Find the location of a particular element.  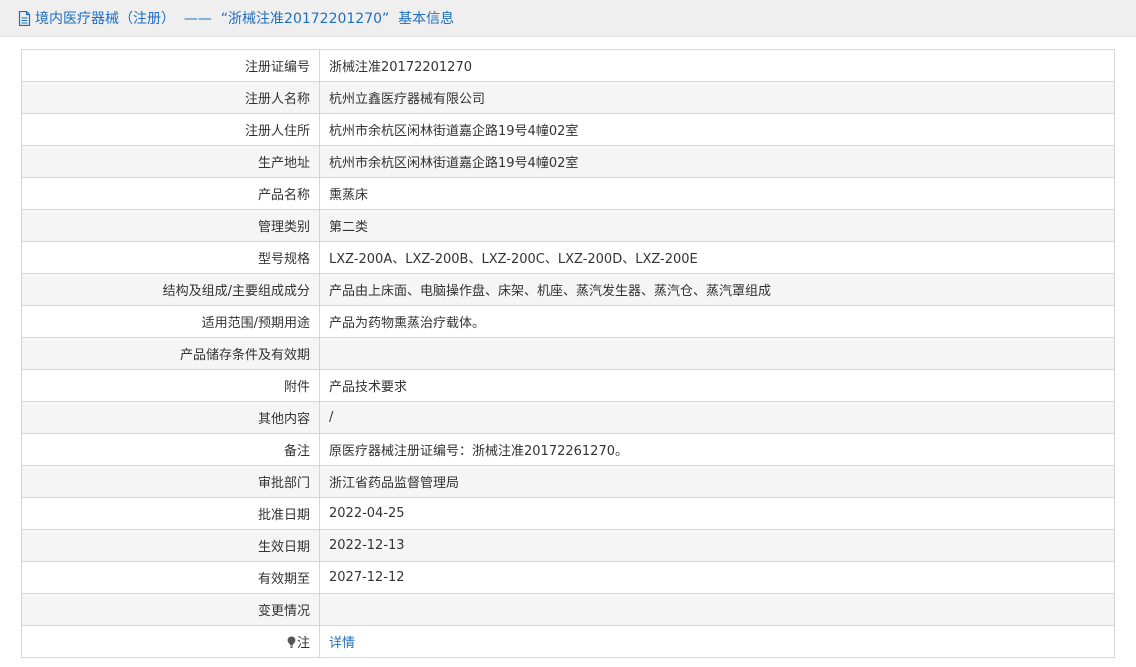

row-label: 批准日期 is located at coordinates (170, 513).